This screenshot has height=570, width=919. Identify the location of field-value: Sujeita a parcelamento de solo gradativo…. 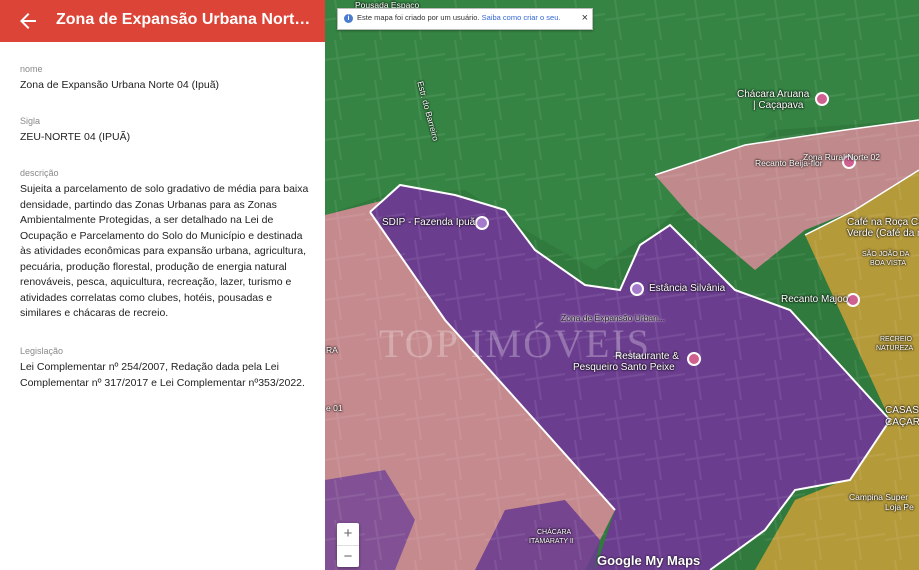
(164, 251).